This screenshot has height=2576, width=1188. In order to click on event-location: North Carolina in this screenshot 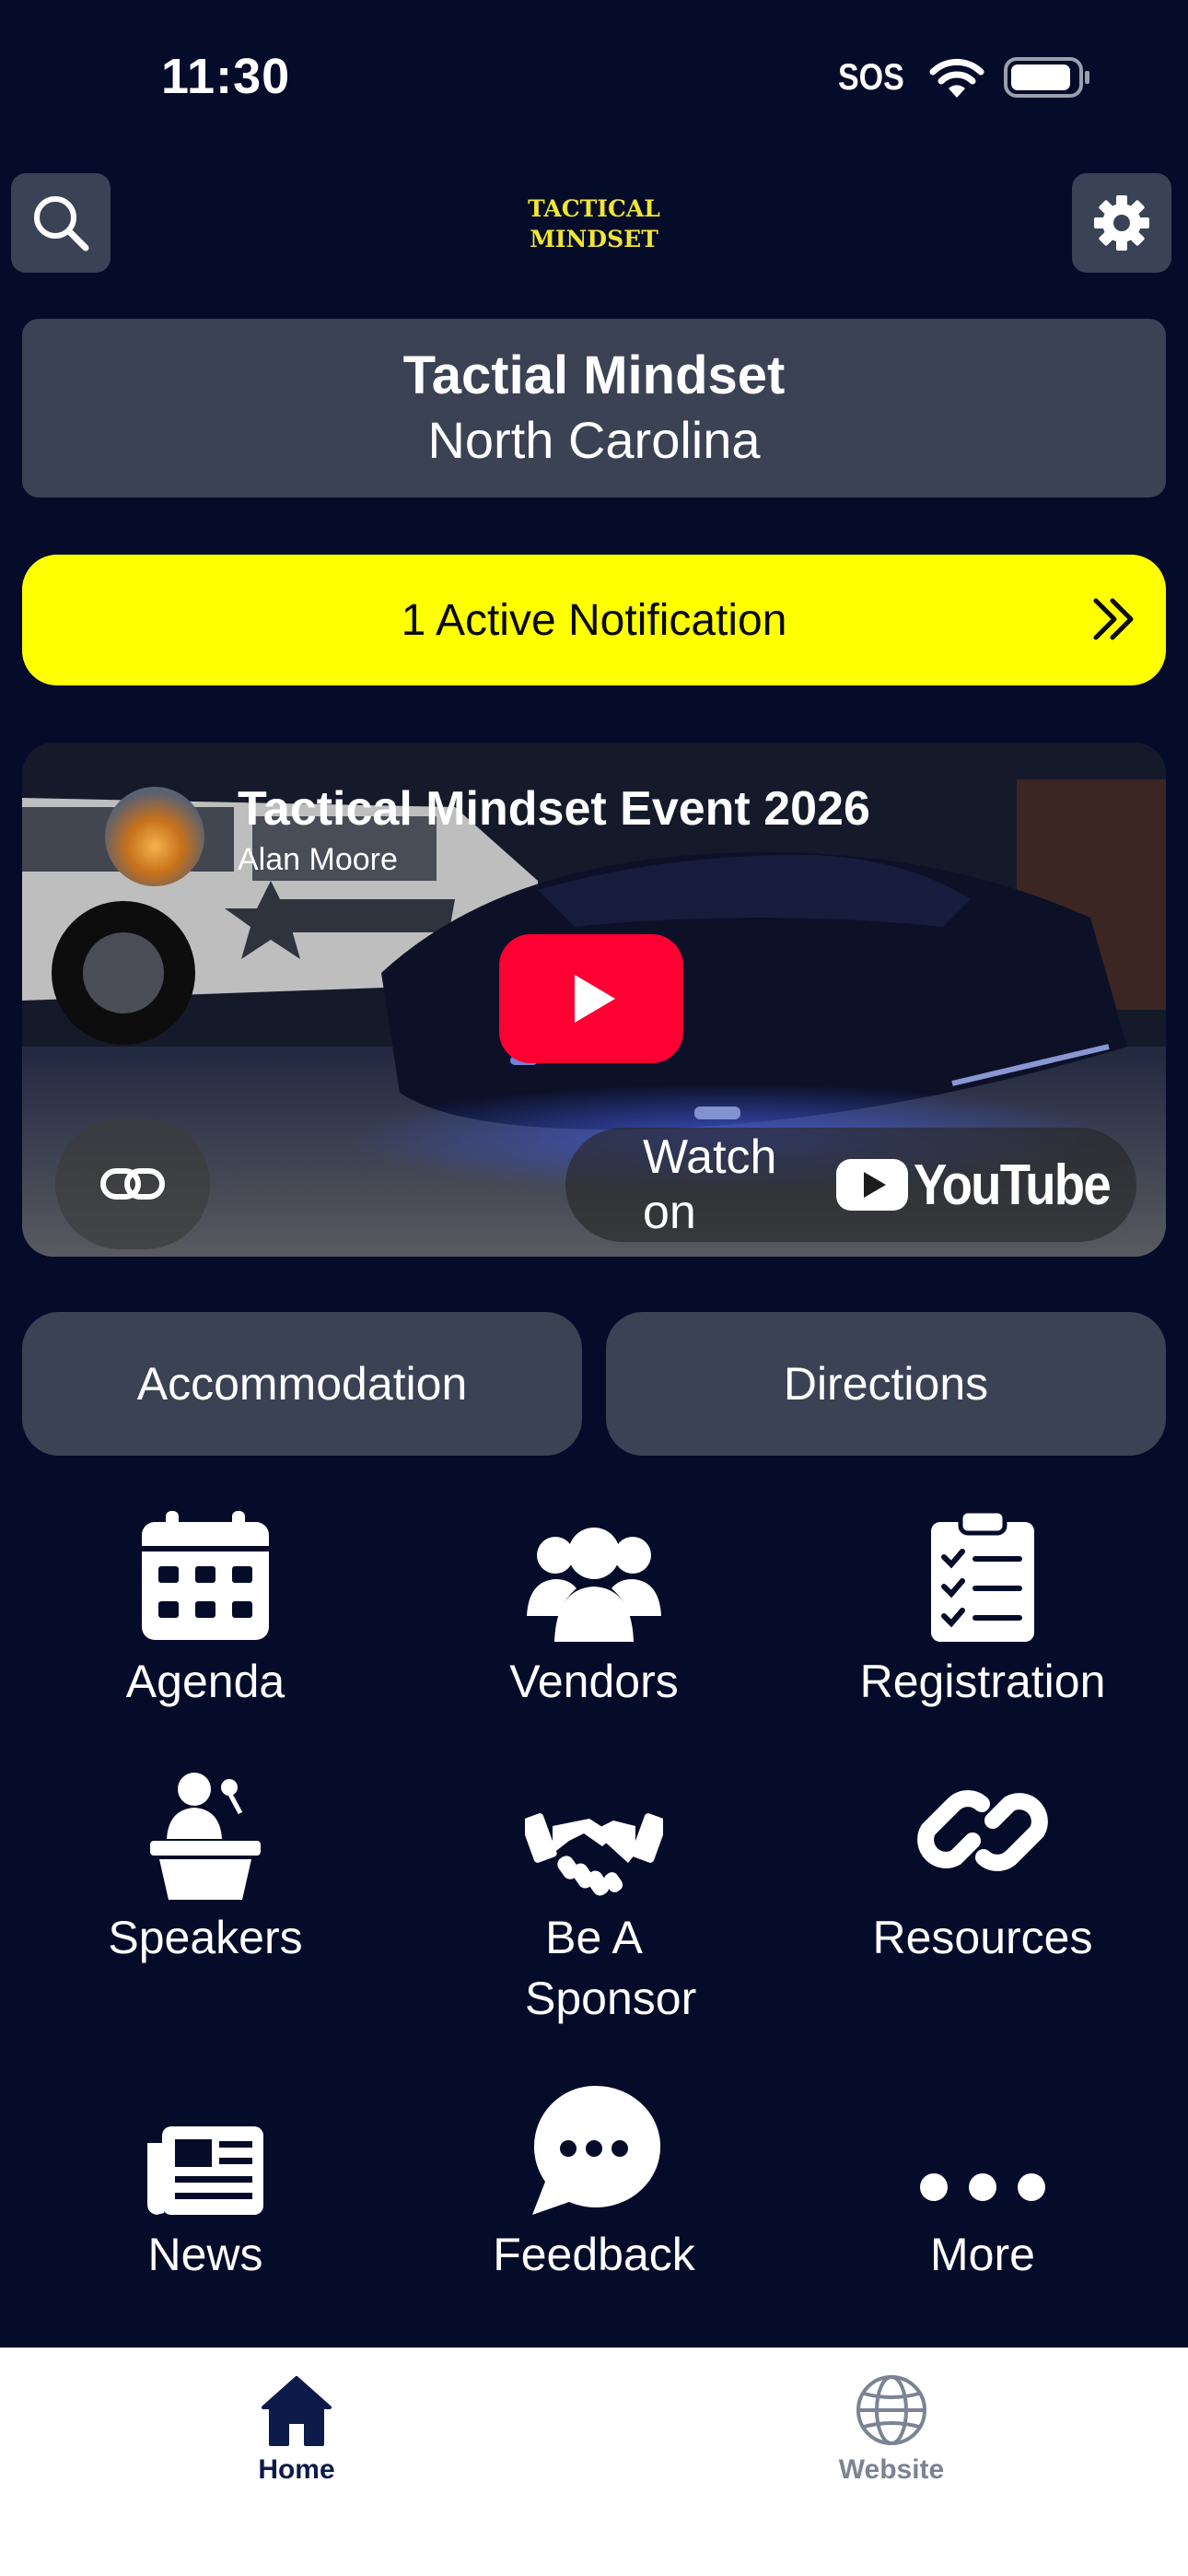, I will do `click(594, 440)`.